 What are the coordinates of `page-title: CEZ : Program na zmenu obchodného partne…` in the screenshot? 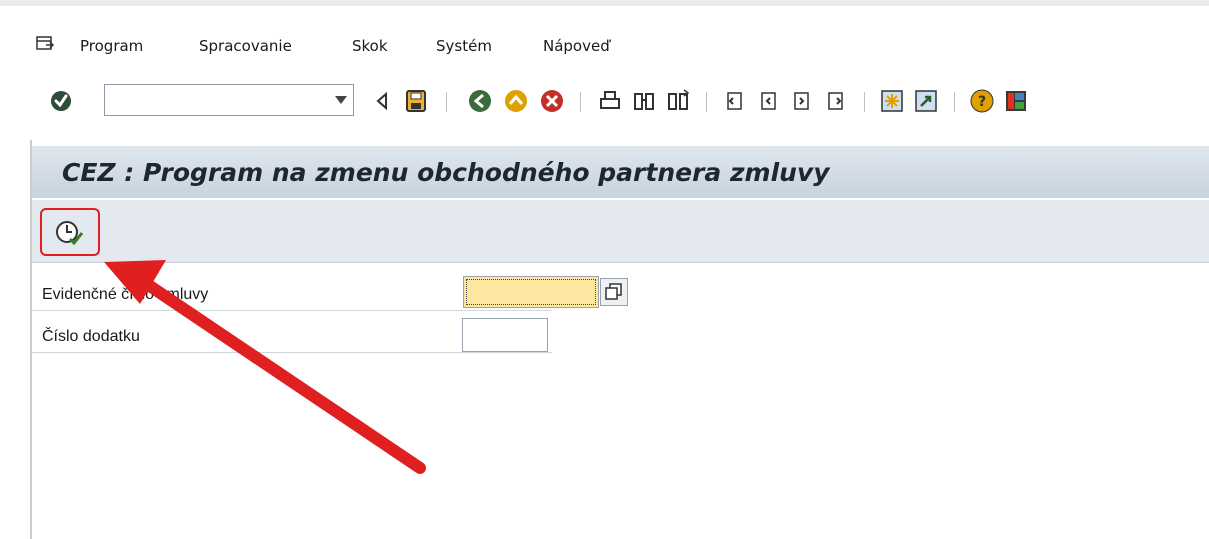 It's located at (446, 172).